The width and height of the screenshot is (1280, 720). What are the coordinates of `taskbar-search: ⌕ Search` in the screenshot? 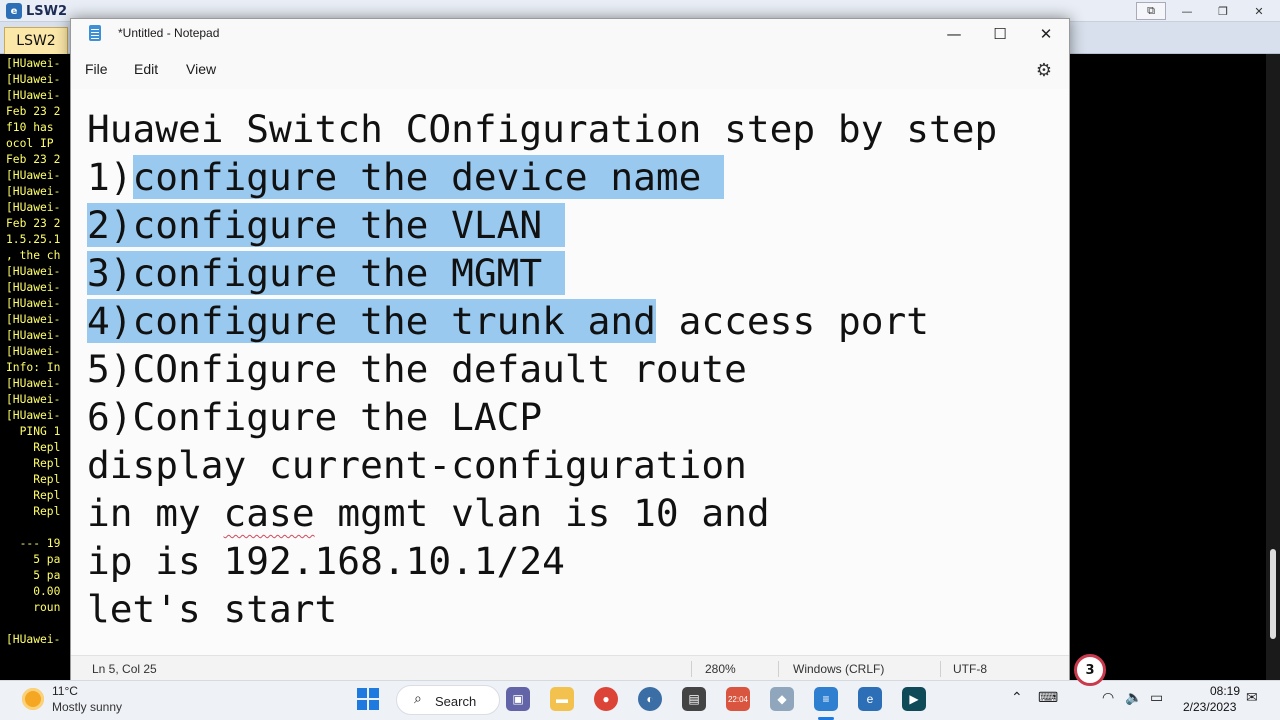 It's located at (448, 700).